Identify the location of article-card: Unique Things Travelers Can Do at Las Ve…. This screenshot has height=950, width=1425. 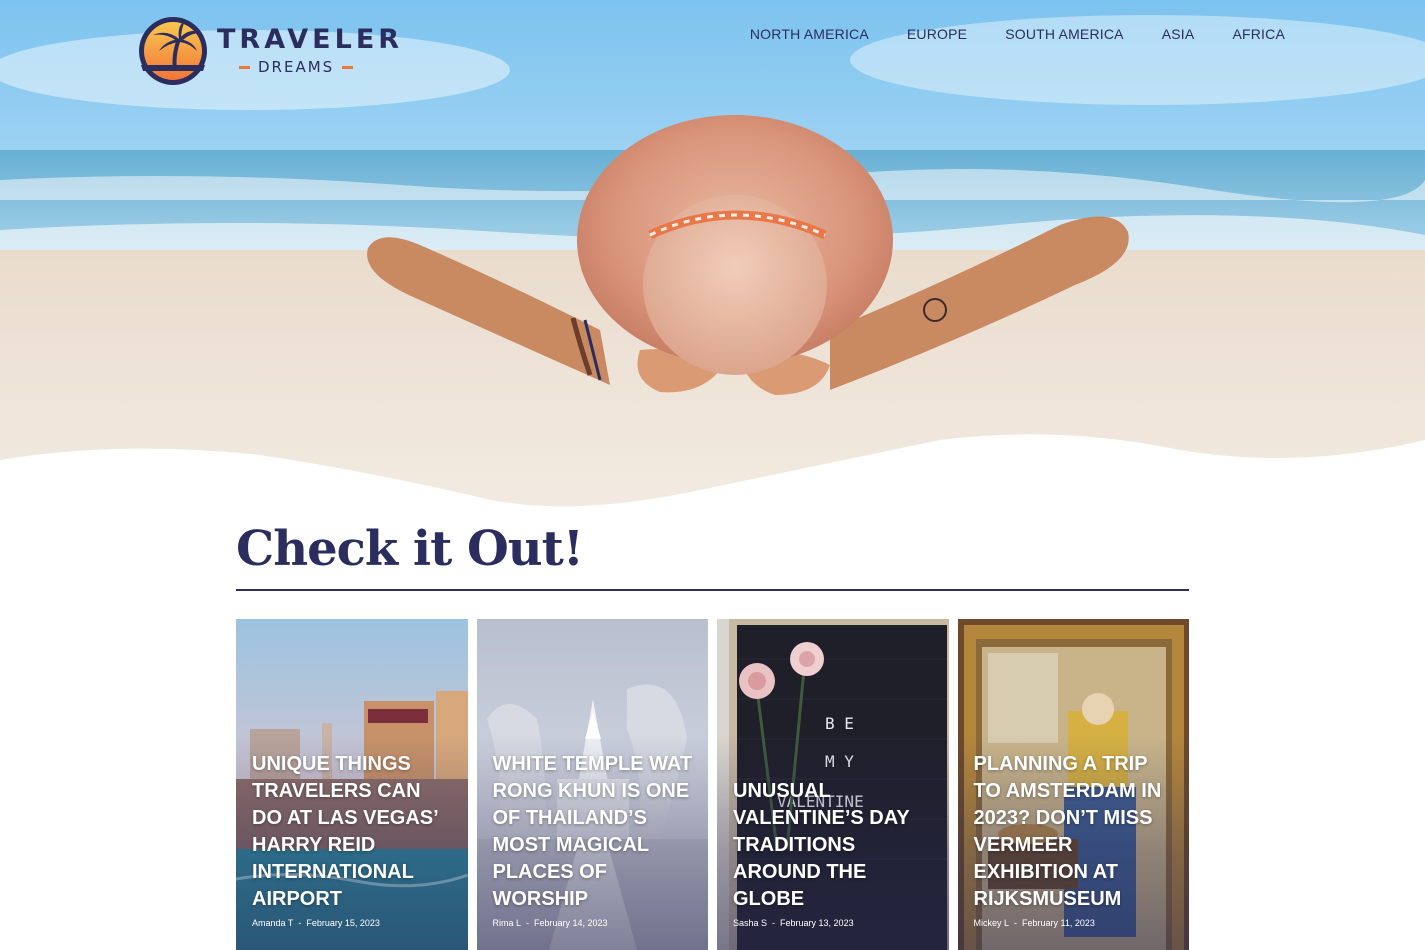
(352, 784).